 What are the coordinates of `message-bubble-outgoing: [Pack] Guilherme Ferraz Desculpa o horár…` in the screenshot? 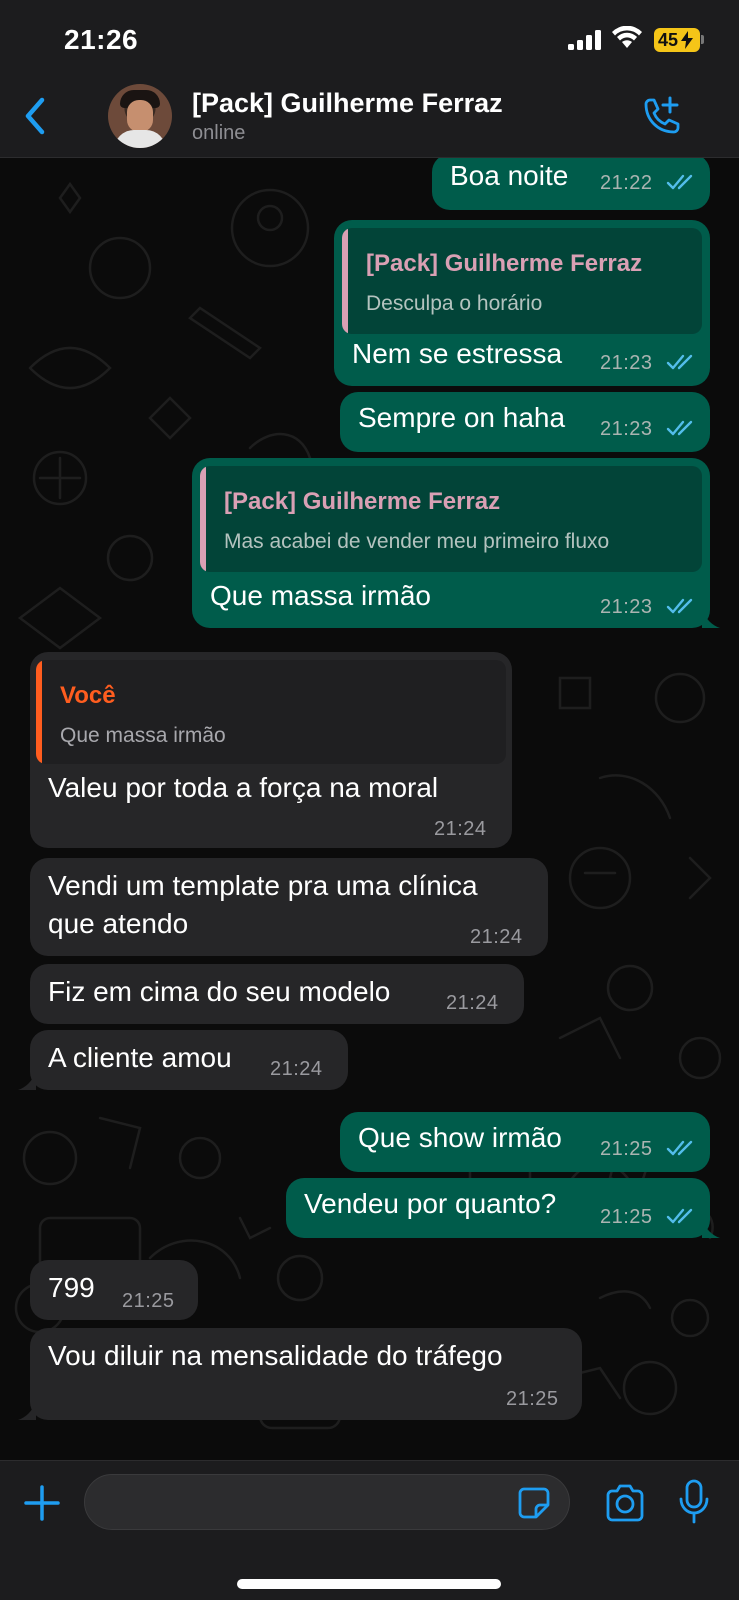 It's located at (522, 303).